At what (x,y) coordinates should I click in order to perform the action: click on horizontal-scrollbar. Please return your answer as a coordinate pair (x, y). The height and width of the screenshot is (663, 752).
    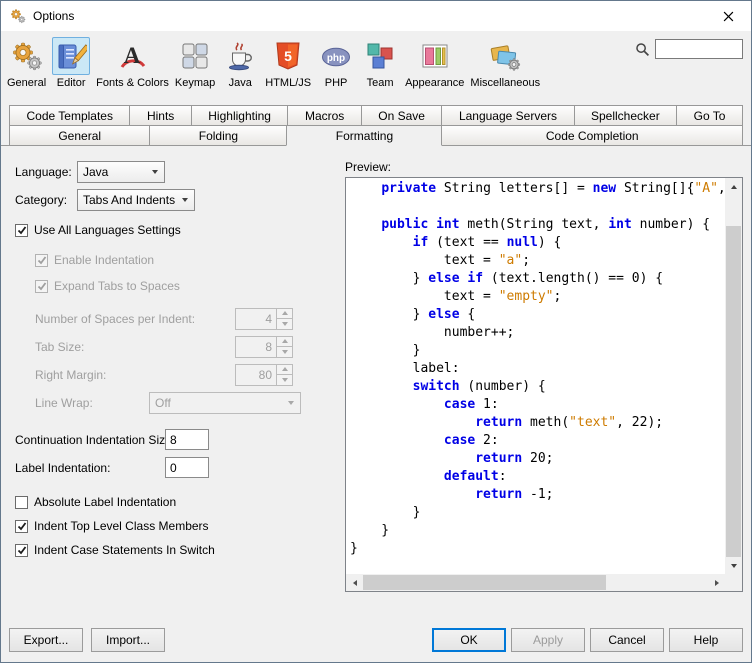
    Looking at the image, I should click on (535, 582).